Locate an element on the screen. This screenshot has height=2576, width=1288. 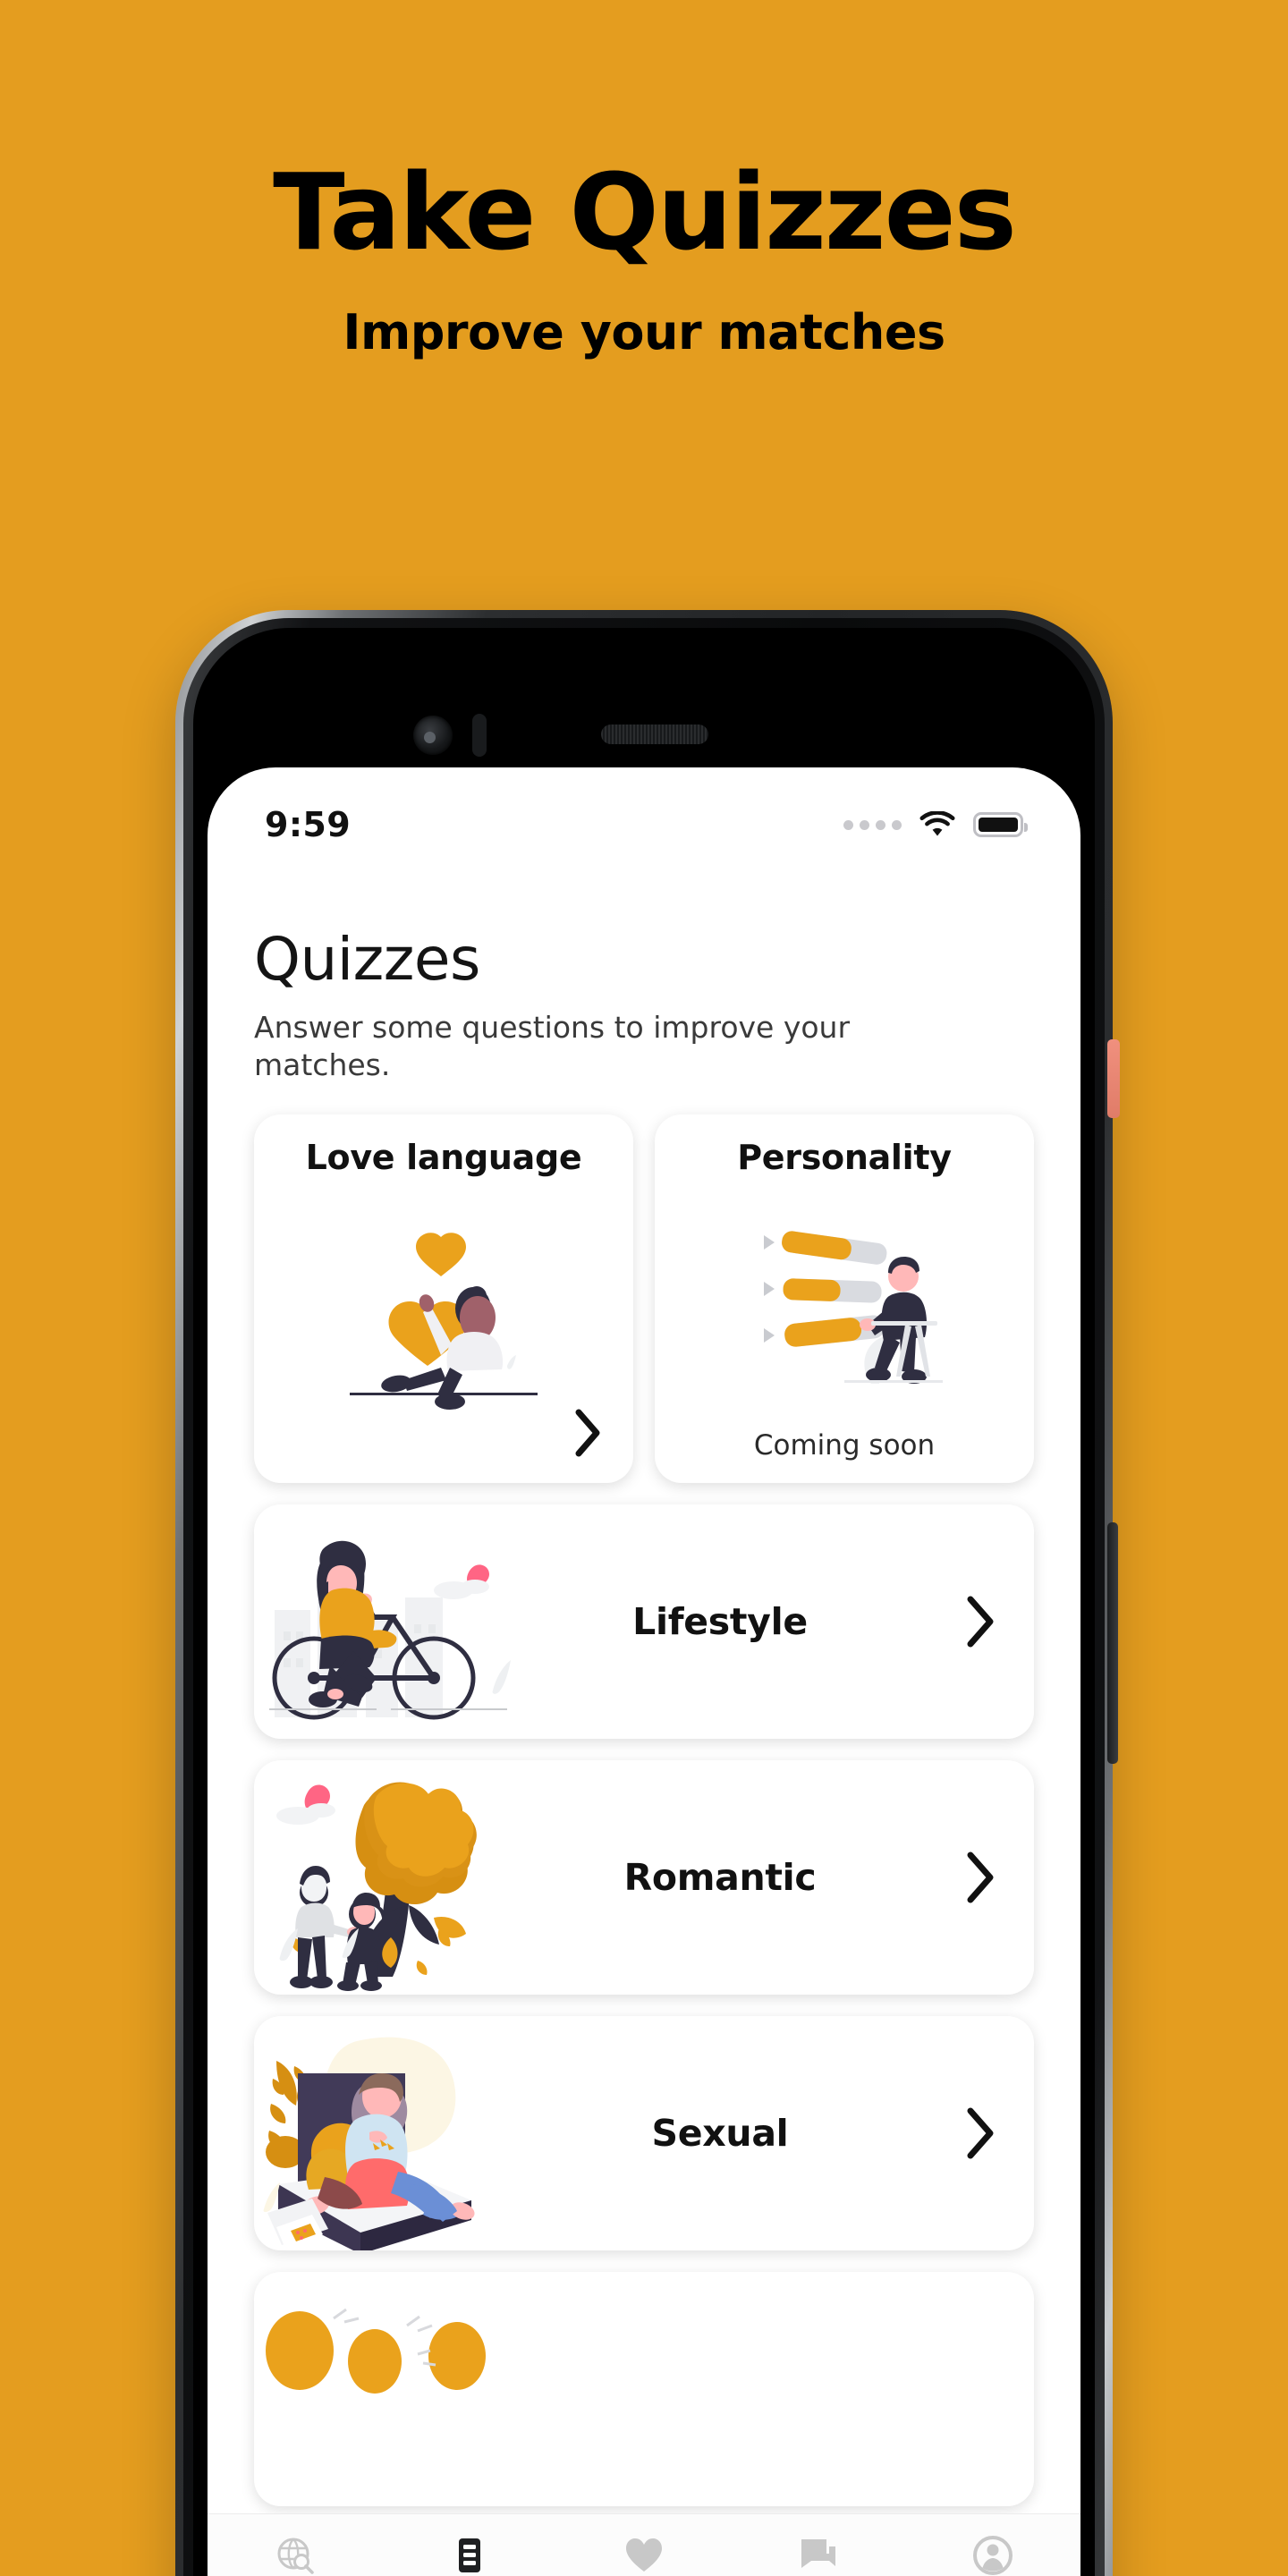
promo-title: Take Quizzes is located at coordinates (645, 212).